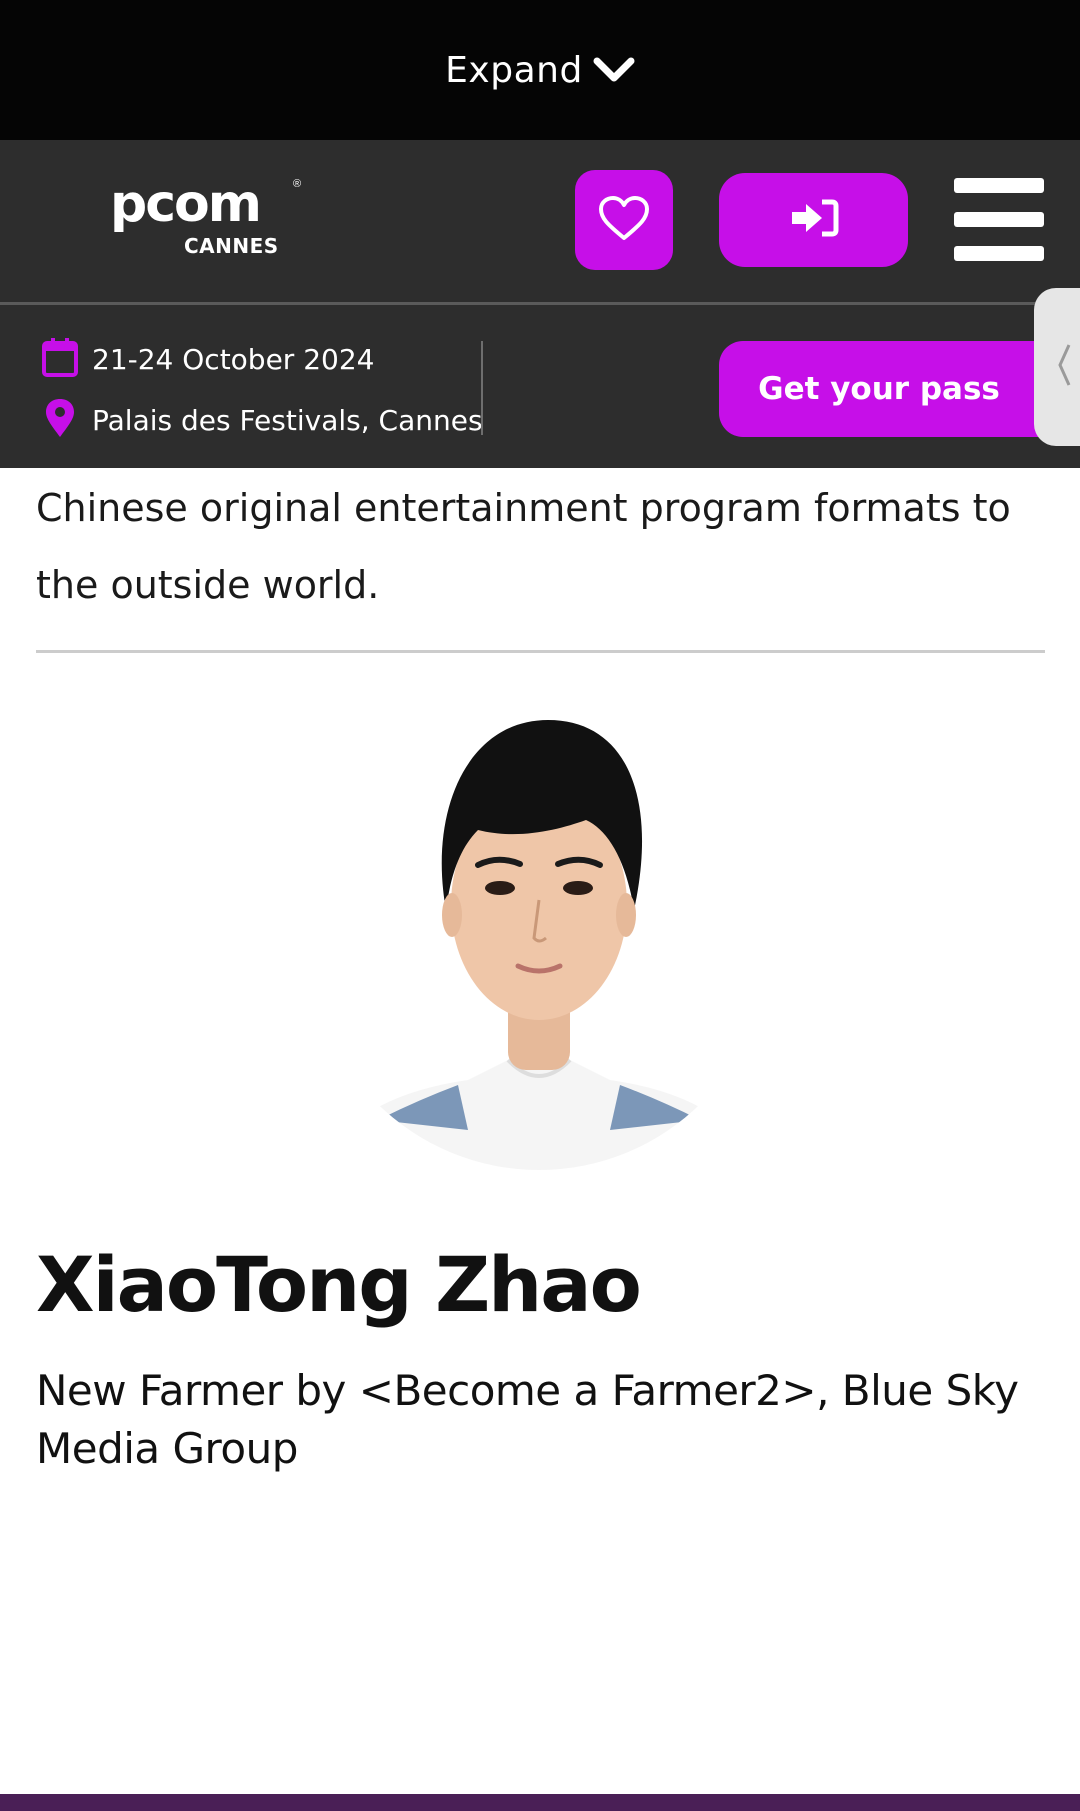 This screenshot has height=1811, width=1080. I want to click on chevron-left-icon, so click(1064, 367).